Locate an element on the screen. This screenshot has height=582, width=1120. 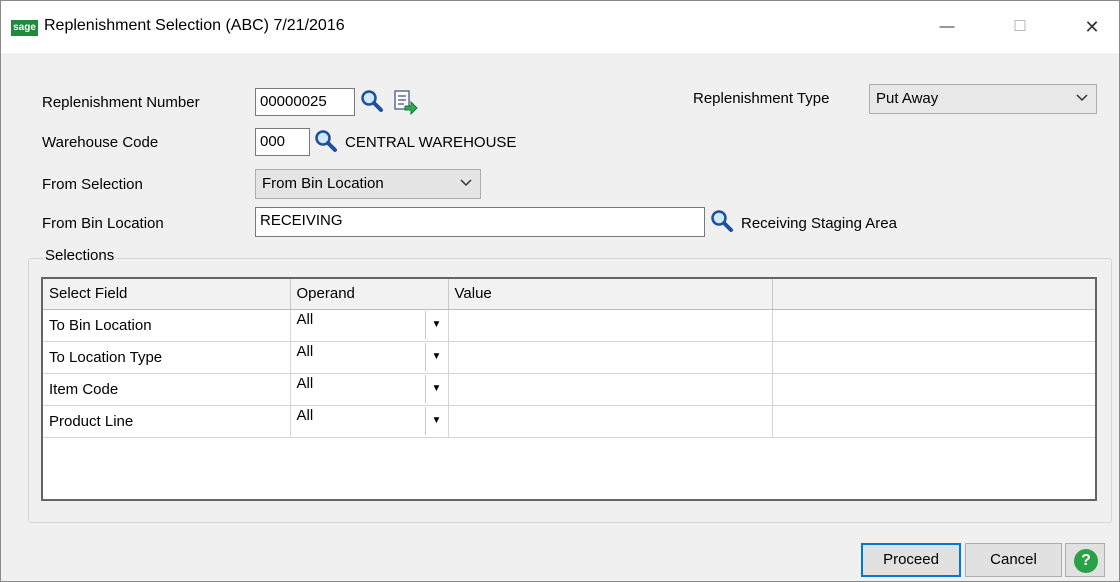
table-row: To Bin Location All ▼ is located at coordinates (569, 325).